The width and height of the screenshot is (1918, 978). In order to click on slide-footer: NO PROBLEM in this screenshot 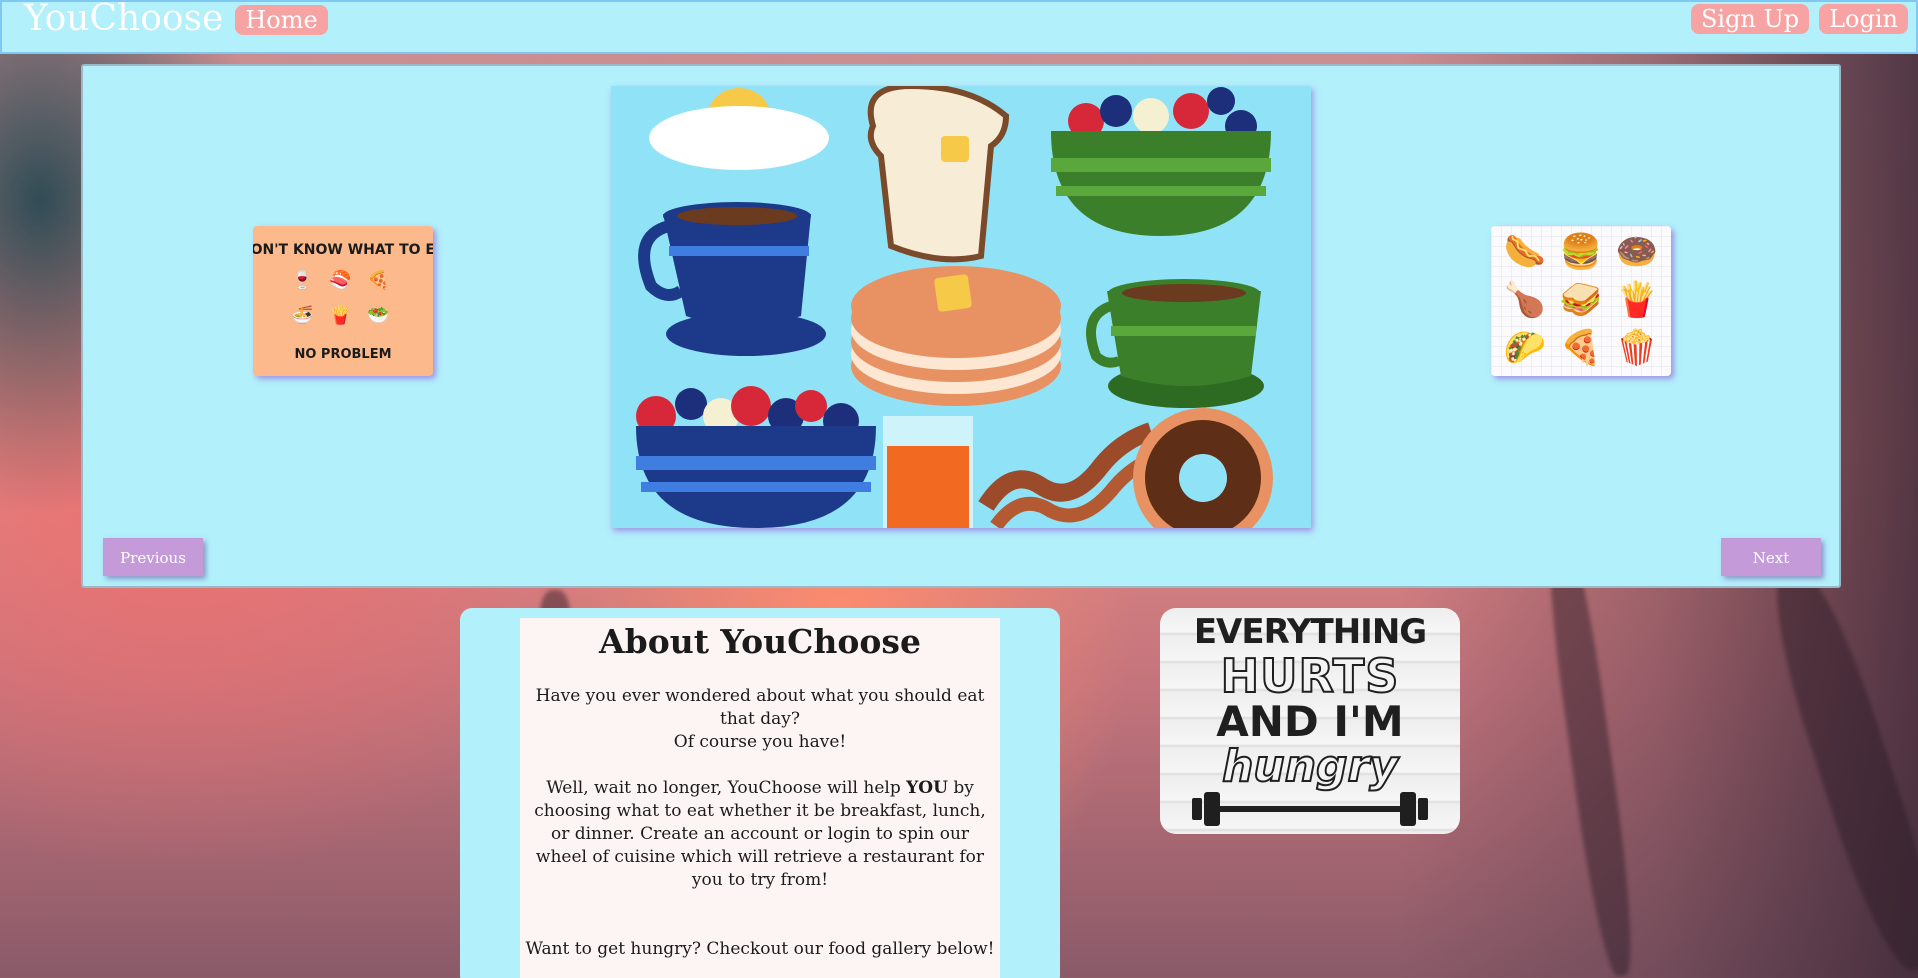, I will do `click(343, 354)`.